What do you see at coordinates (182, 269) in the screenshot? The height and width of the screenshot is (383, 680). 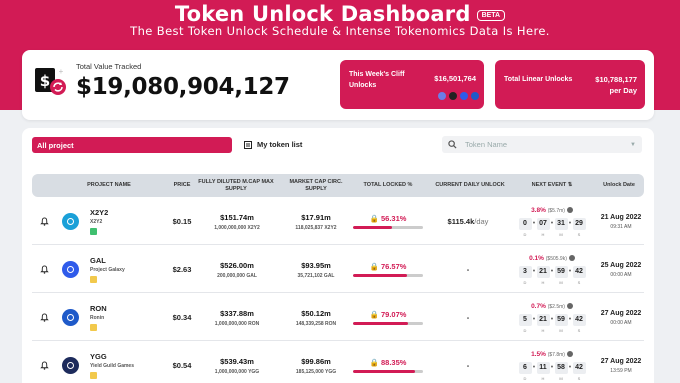 I see `price: $2.63` at bounding box center [182, 269].